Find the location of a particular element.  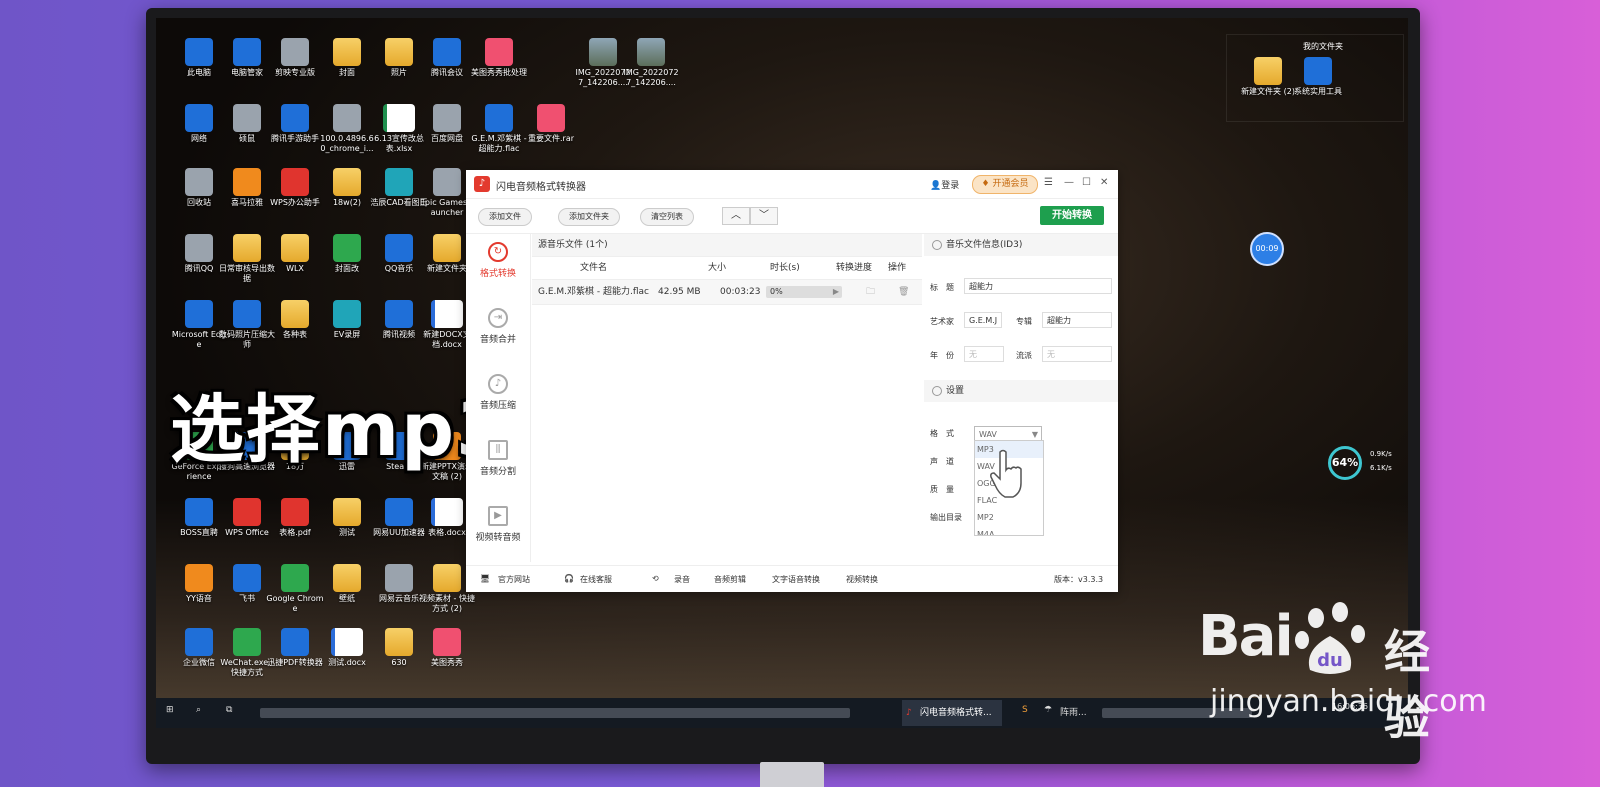

desktop-icon: EV录屏 is located at coordinates (347, 320).